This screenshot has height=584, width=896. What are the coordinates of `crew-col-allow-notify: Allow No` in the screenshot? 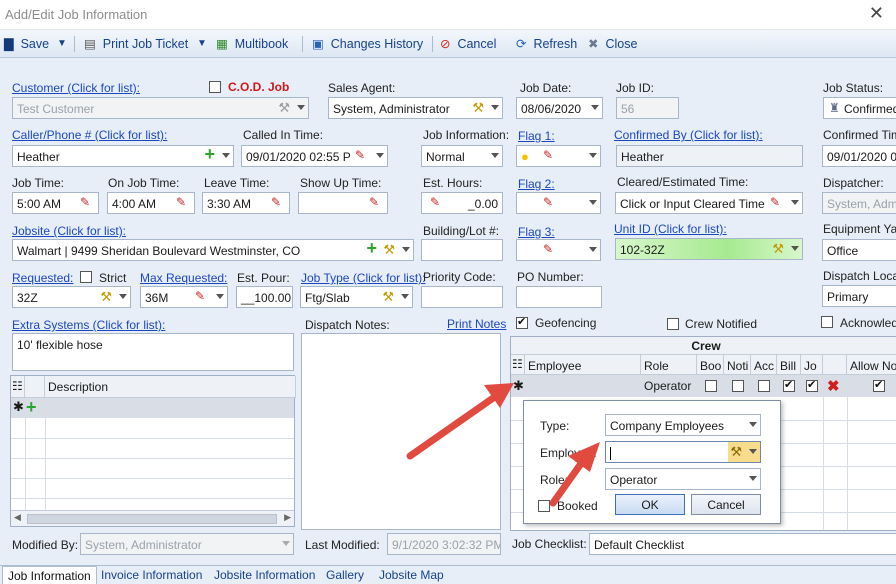 It's located at (871, 365).